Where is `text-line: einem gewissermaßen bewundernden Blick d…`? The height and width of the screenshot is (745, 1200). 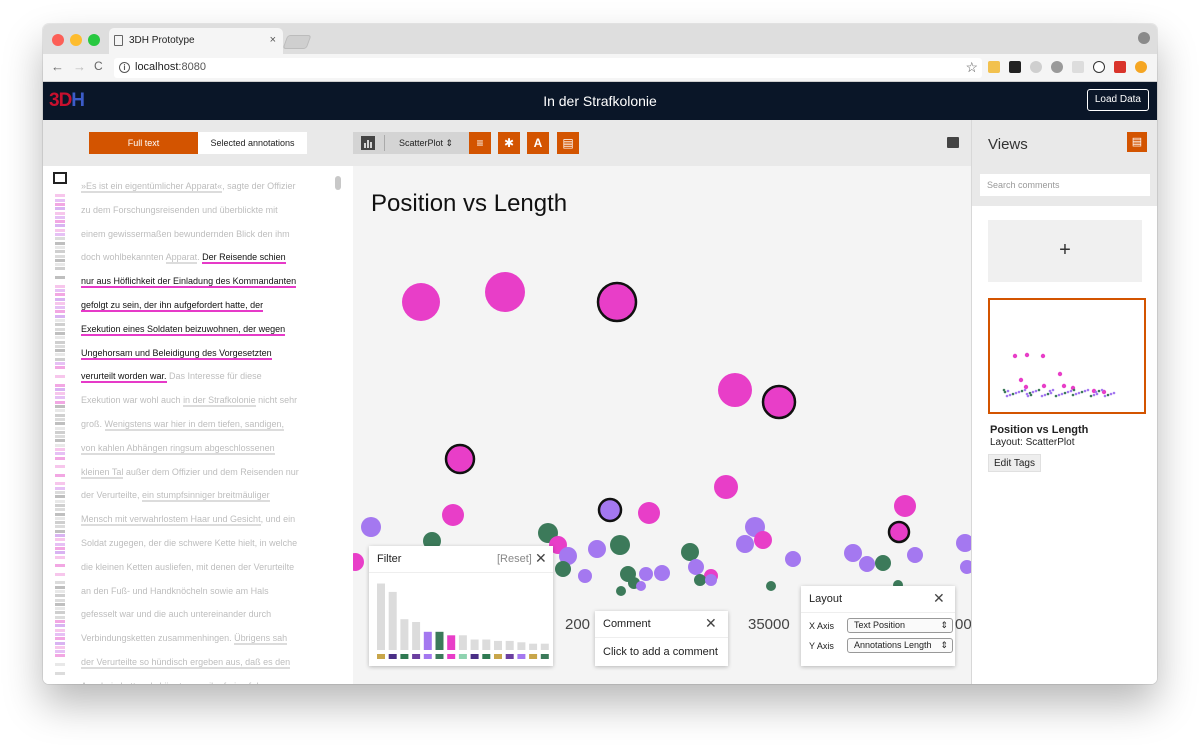
text-line: einem gewissermaßen bewundernden Blick d… is located at coordinates (199, 236).